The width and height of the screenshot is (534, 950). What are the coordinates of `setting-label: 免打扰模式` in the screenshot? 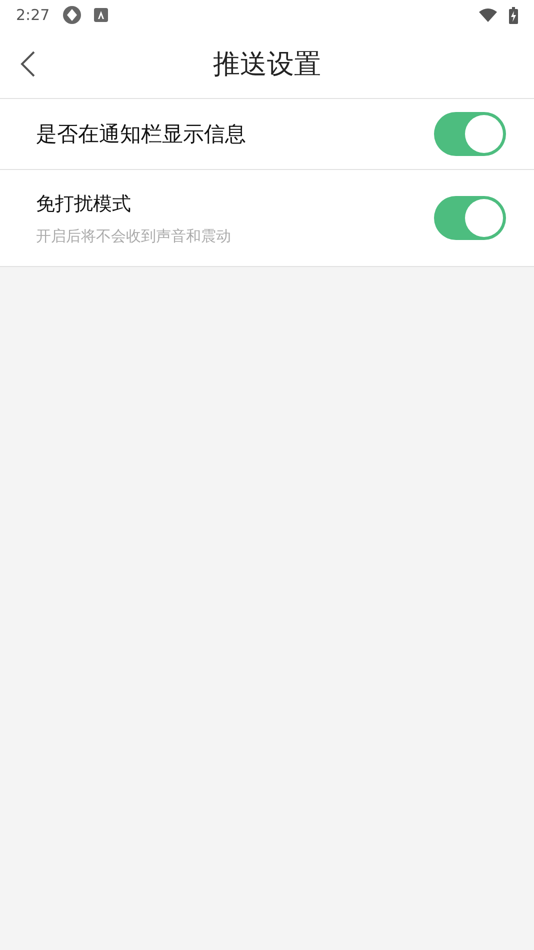 It's located at (84, 204).